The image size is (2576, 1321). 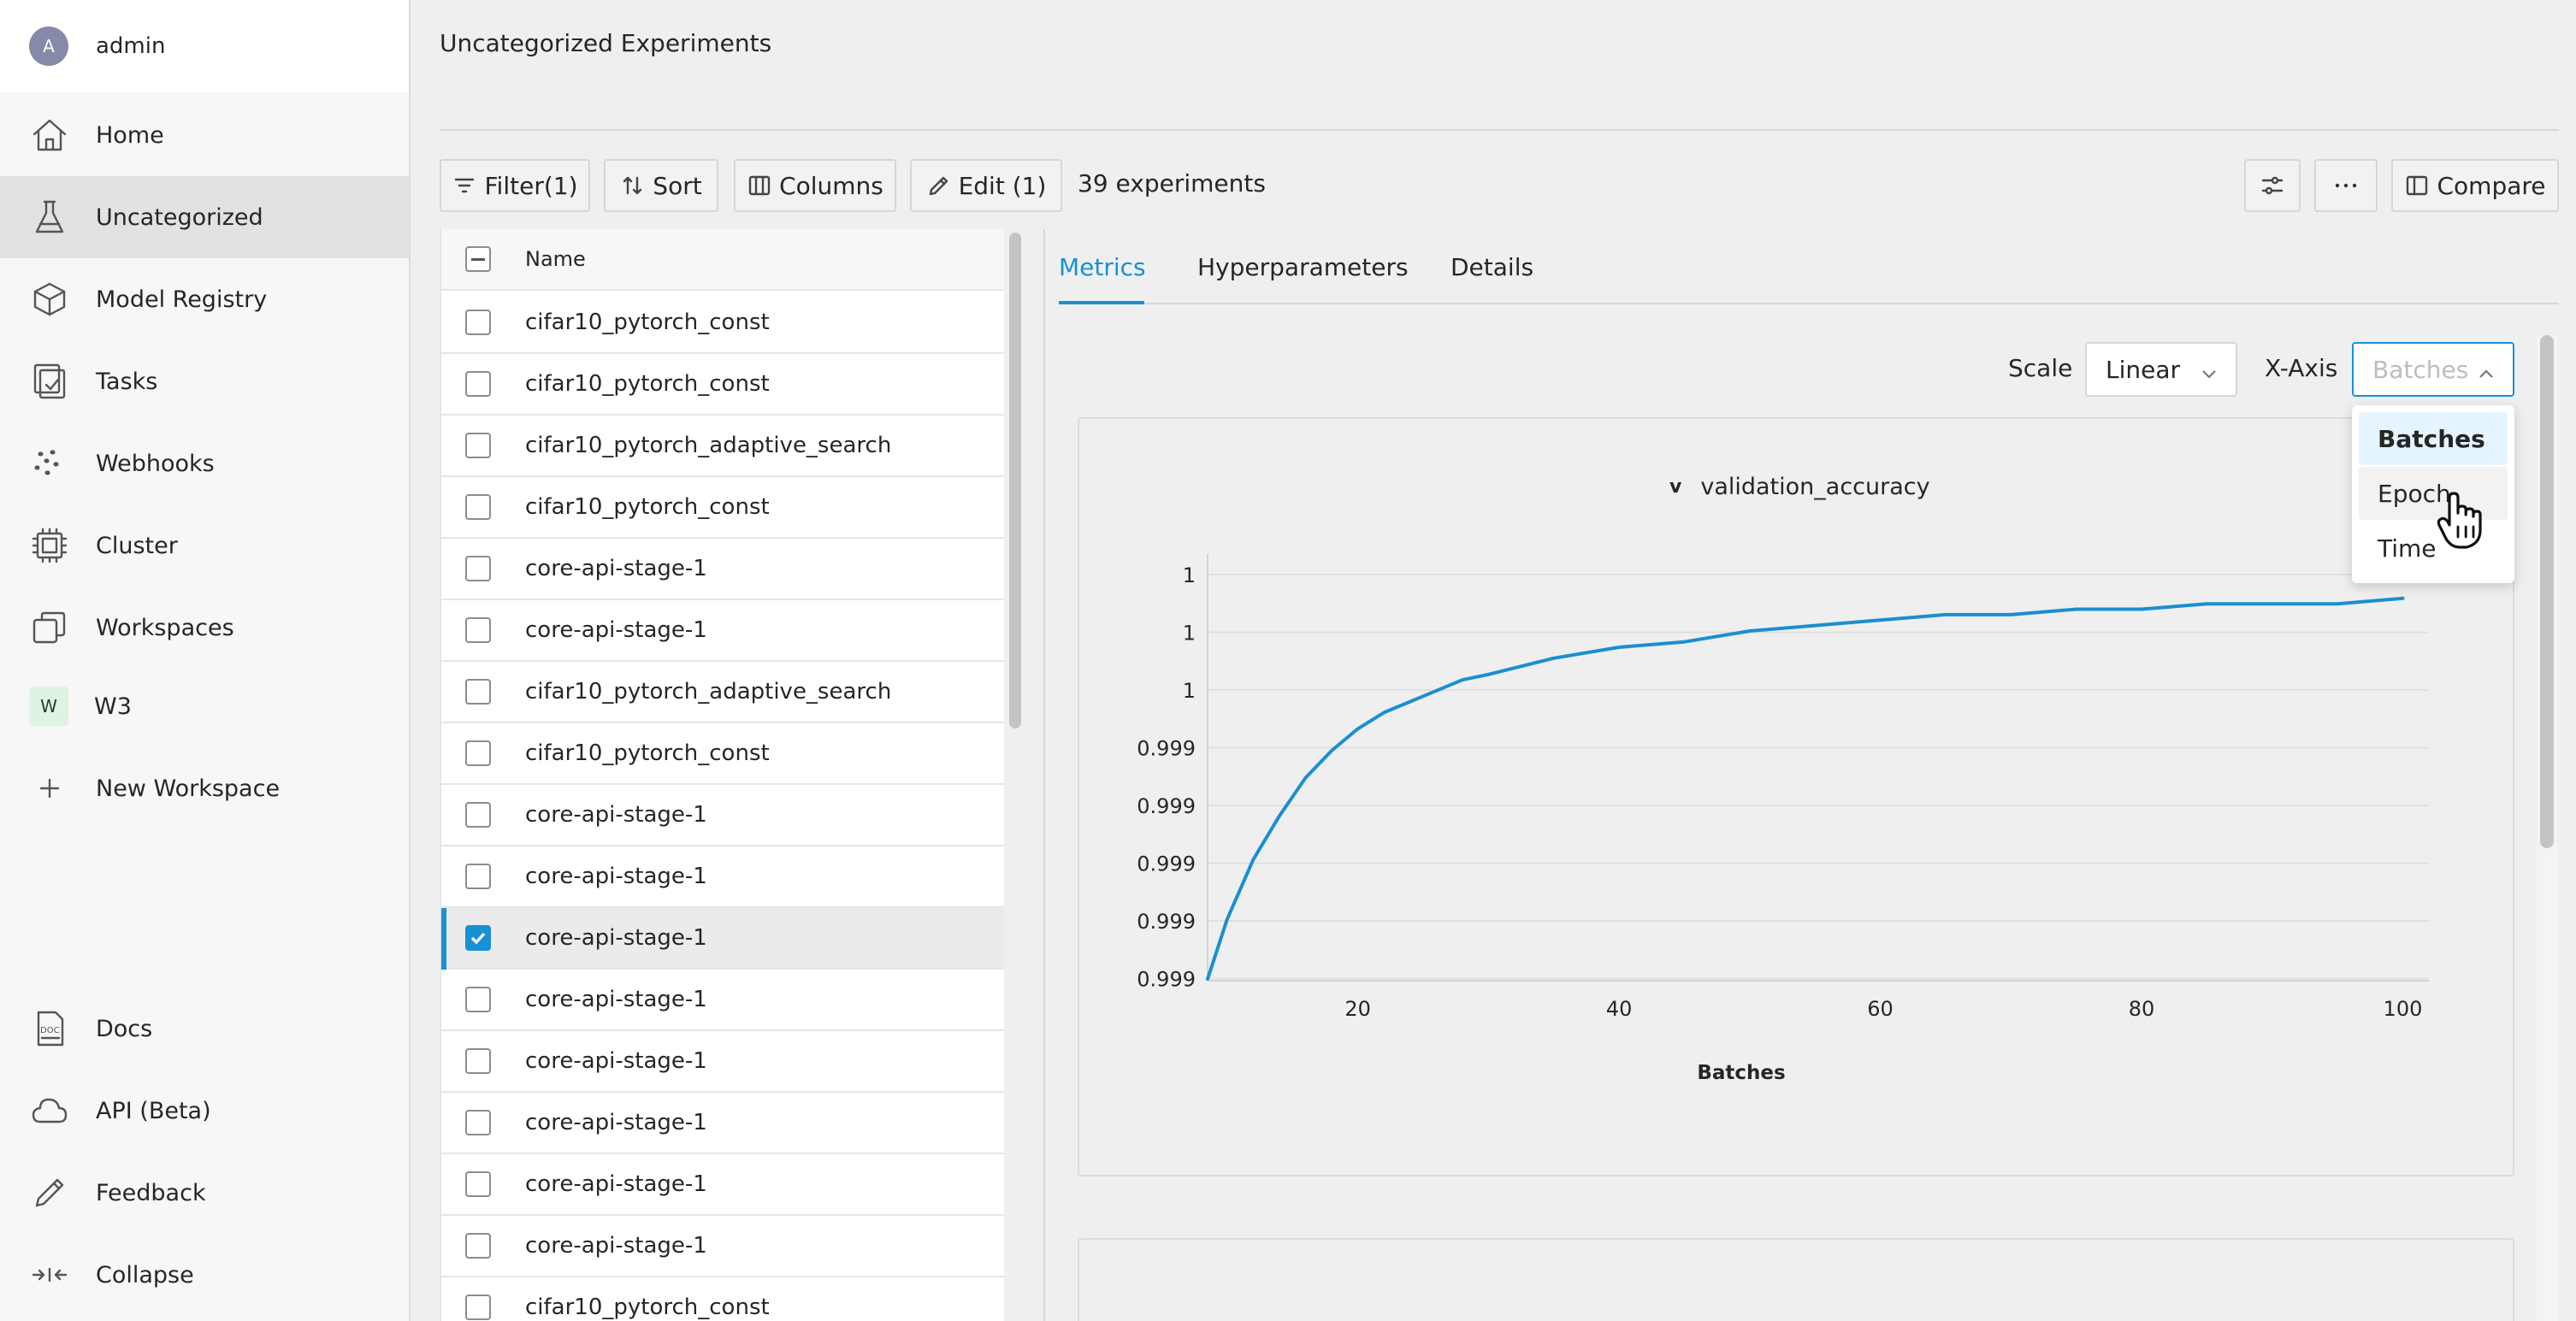 I want to click on sidebar-item-tasks: Tasks, so click(x=204, y=381).